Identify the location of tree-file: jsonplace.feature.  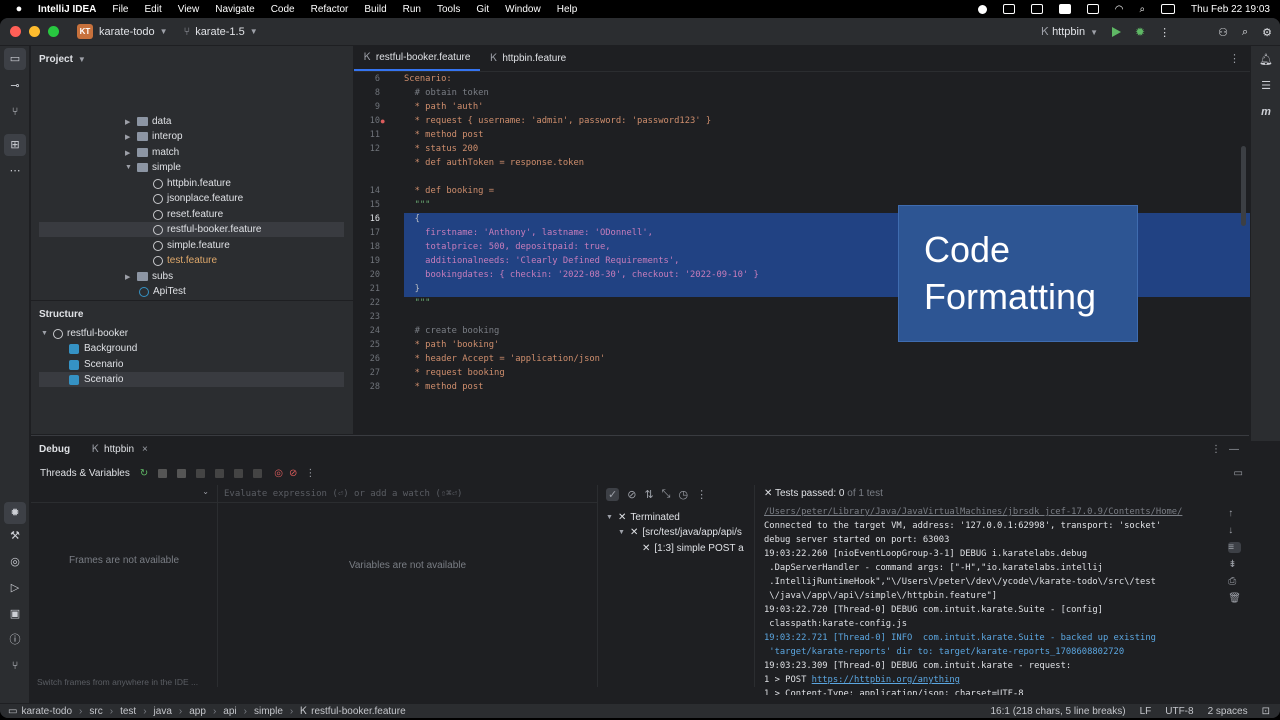
(198, 198).